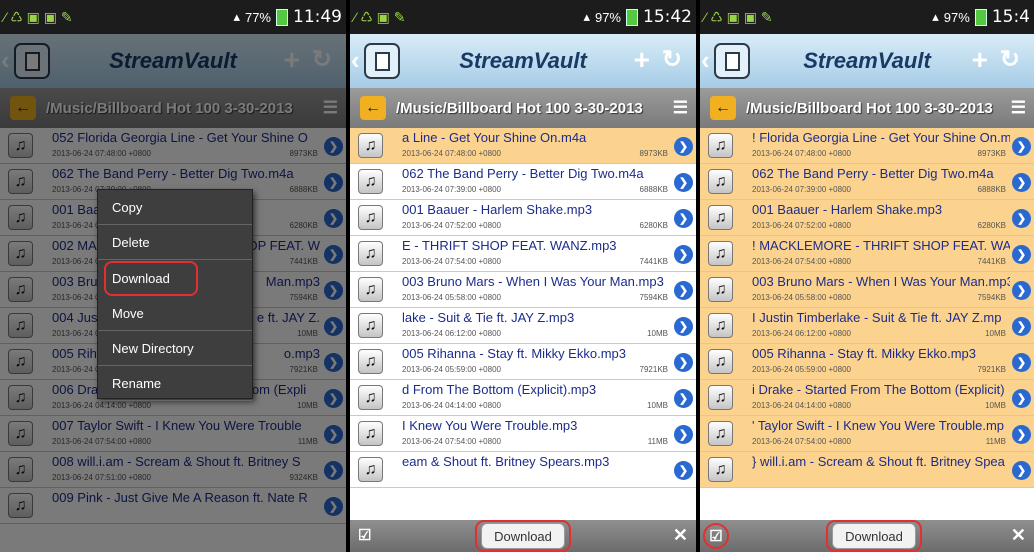  What do you see at coordinates (523, 108) in the screenshot?
I see `path-bar: ← /Music/Billboard Hot 100 3-30-2013 ☰` at bounding box center [523, 108].